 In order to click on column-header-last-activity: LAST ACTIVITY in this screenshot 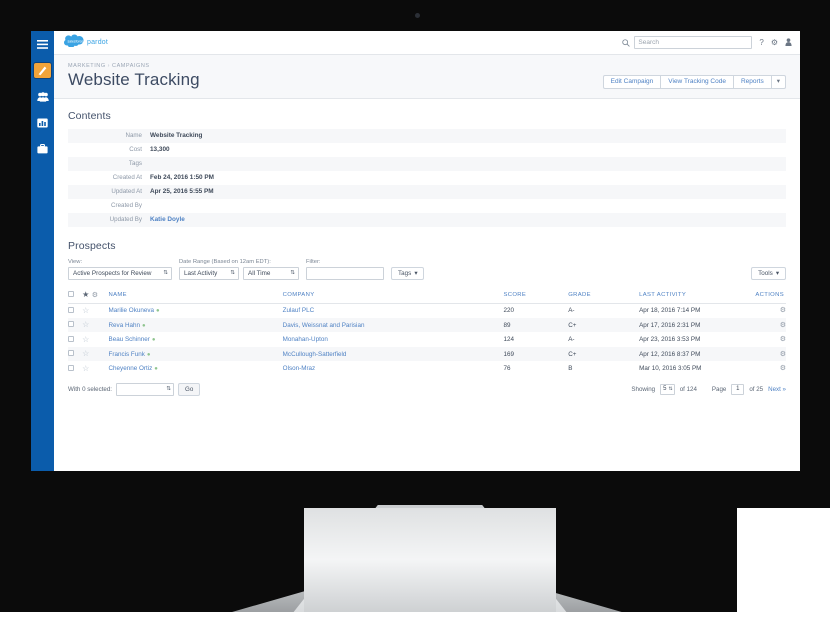, I will do `click(692, 295)`.